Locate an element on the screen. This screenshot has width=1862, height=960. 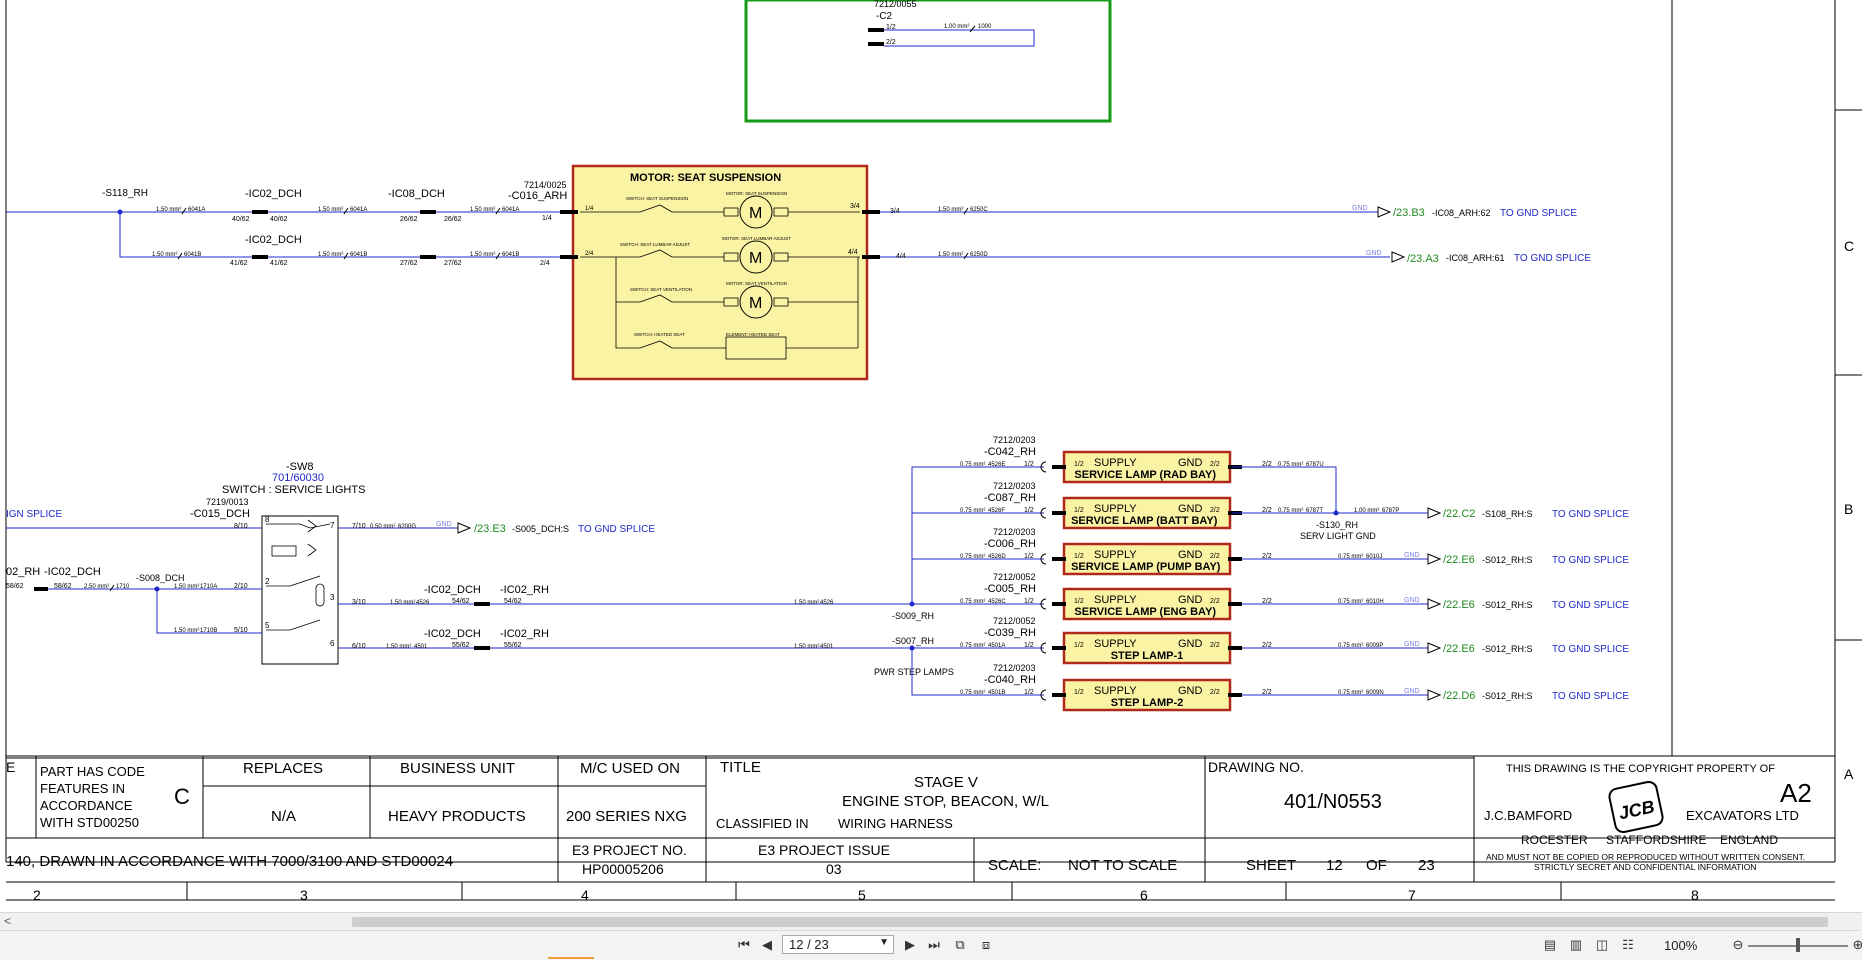
mid-wa: 1.50 mm² is located at coordinates (402, 603).